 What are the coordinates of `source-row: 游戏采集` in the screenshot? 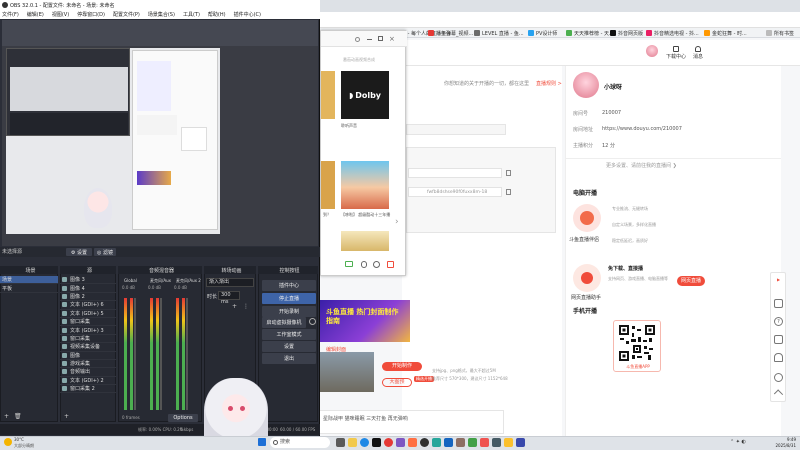 It's located at (88, 364).